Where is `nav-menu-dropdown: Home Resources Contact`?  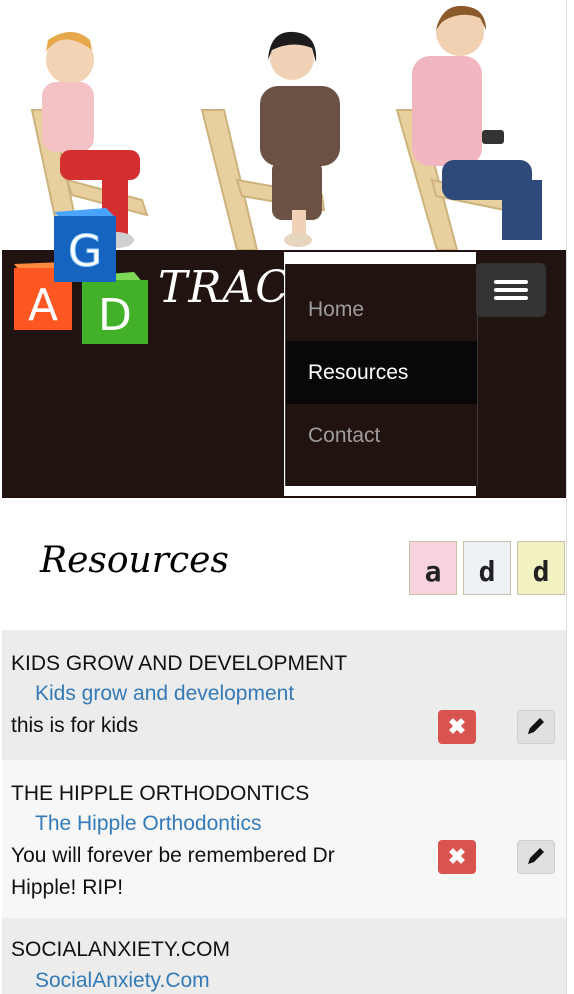
nav-menu-dropdown: Home Resources Contact is located at coordinates (381, 374).